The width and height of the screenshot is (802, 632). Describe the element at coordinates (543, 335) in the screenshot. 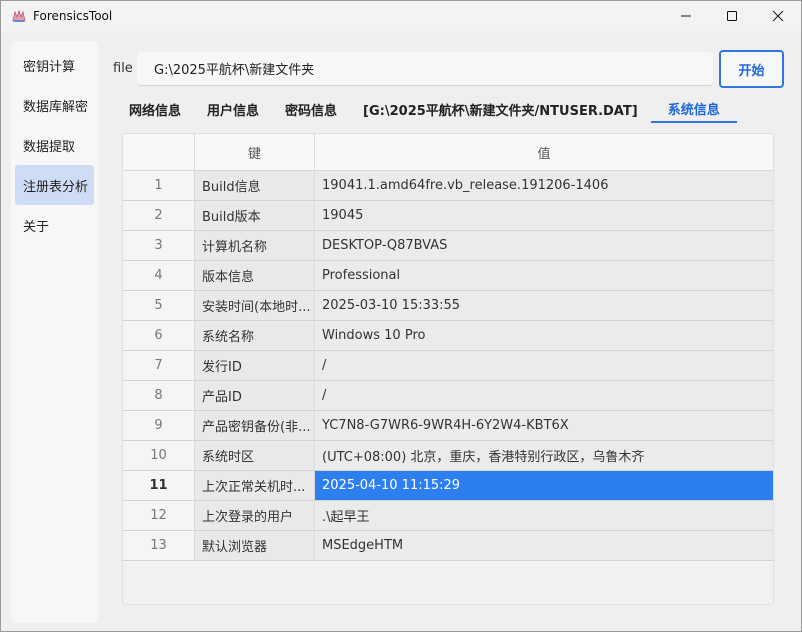

I see `row-value-cell: Windows 10 Pro` at that location.